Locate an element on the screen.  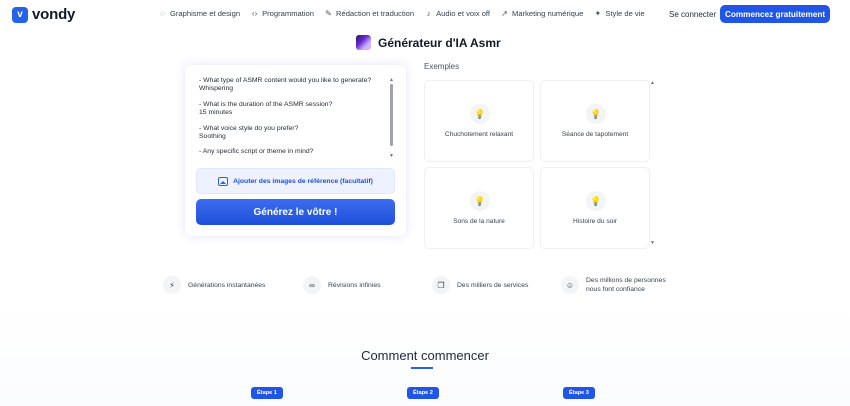
example-label: Sons de la nature is located at coordinates (479, 221).